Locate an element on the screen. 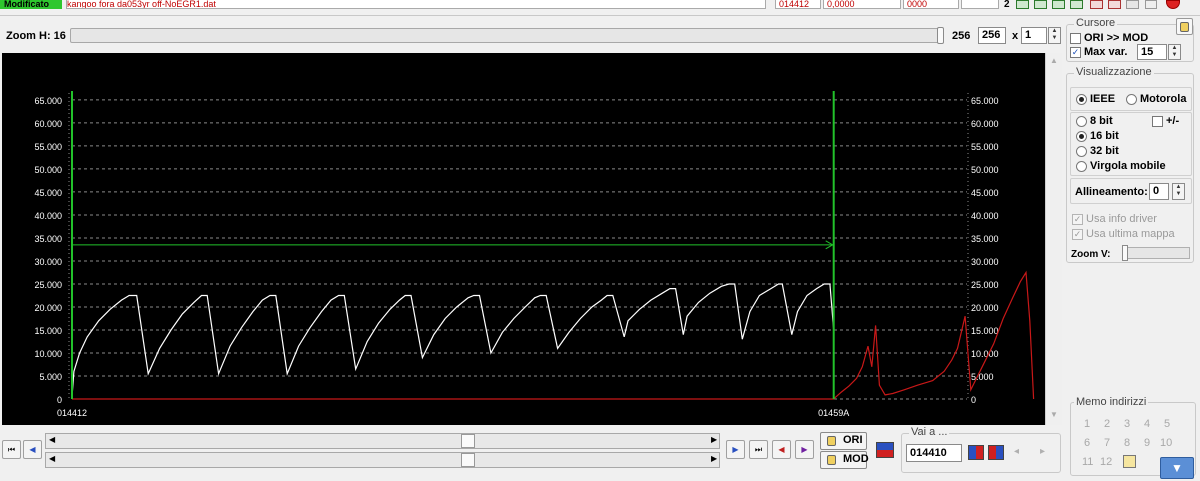 The height and width of the screenshot is (481, 1200). bit8-radio-row: 8 bit is located at coordinates (1094, 121).